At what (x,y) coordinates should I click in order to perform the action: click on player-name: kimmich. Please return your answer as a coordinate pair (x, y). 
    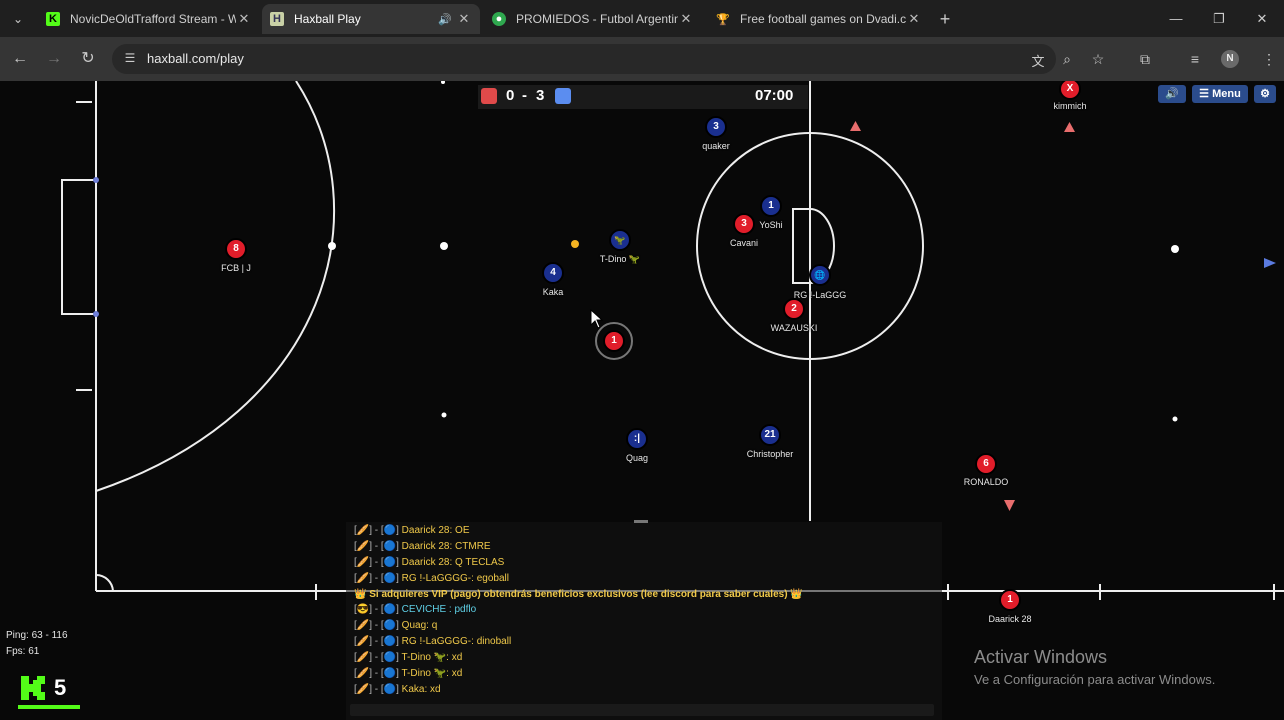
    Looking at the image, I should click on (1070, 106).